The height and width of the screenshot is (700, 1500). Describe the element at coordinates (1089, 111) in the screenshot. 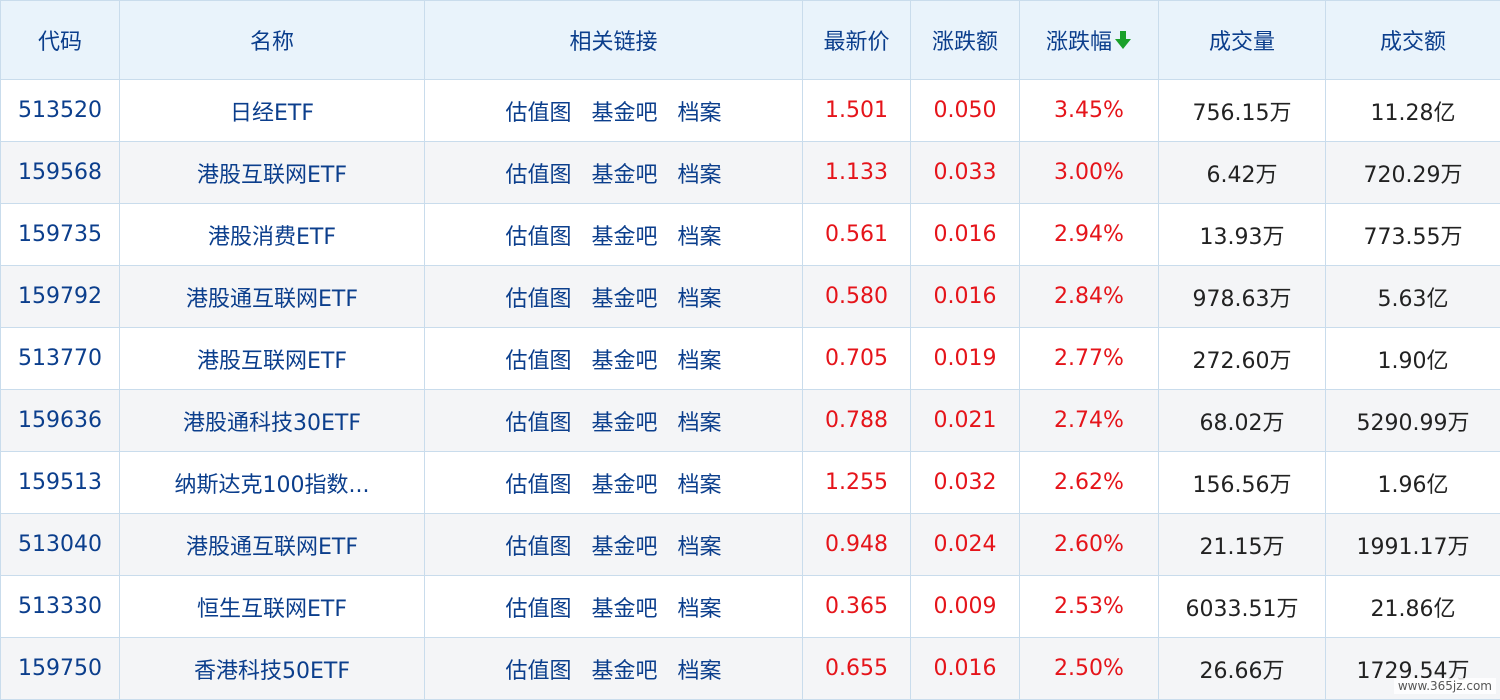

I see `cell-pct: 3.45%` at that location.